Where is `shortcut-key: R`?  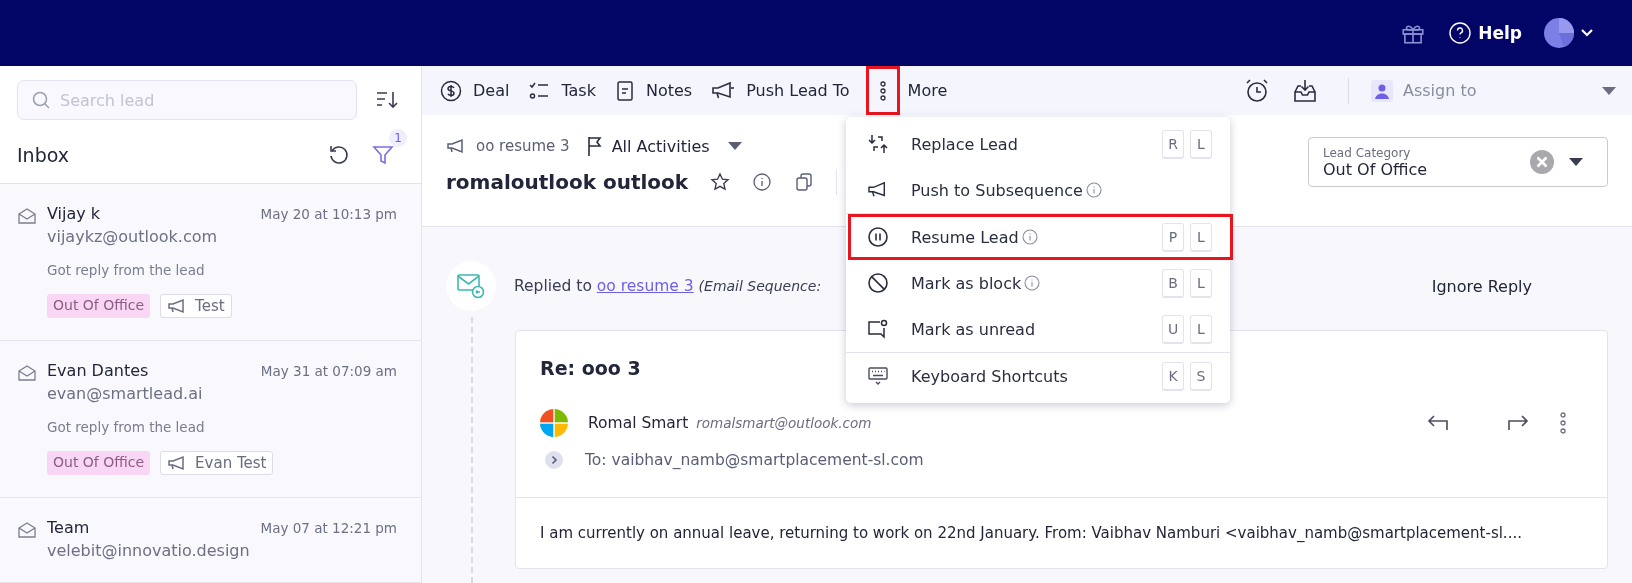 shortcut-key: R is located at coordinates (1173, 144).